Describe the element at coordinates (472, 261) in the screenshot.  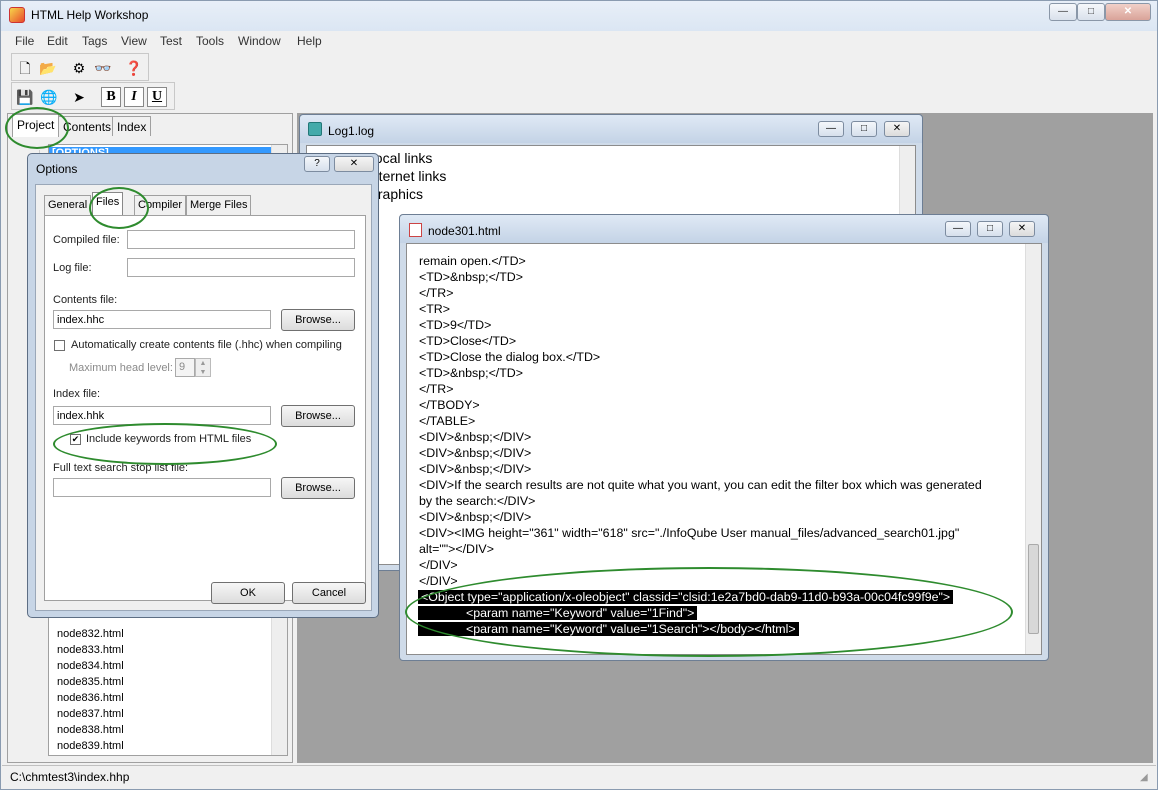
I see `code-line: remain open.</TD>` at that location.